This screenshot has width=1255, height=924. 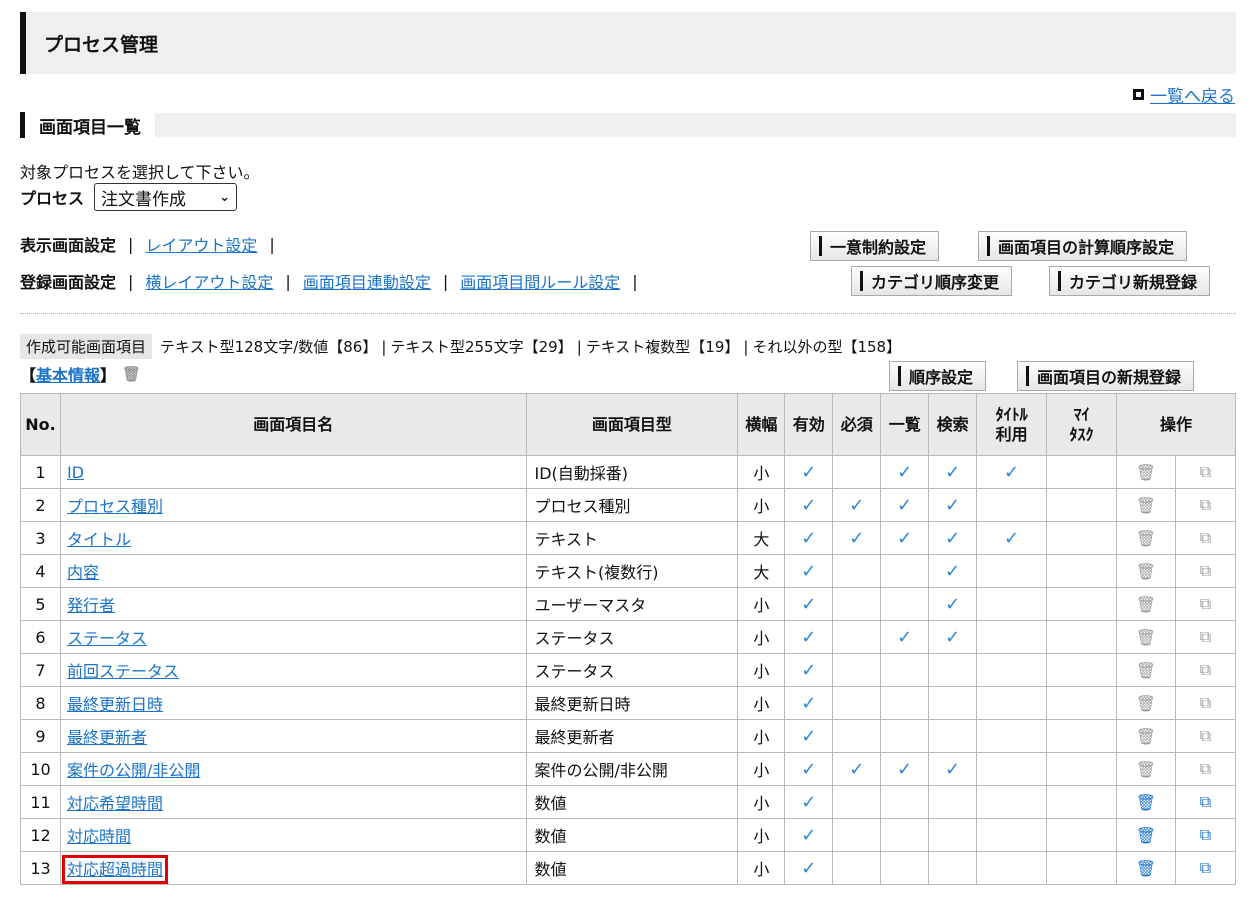 I want to click on section-title-text: 画面項目一覧, so click(x=97, y=125).